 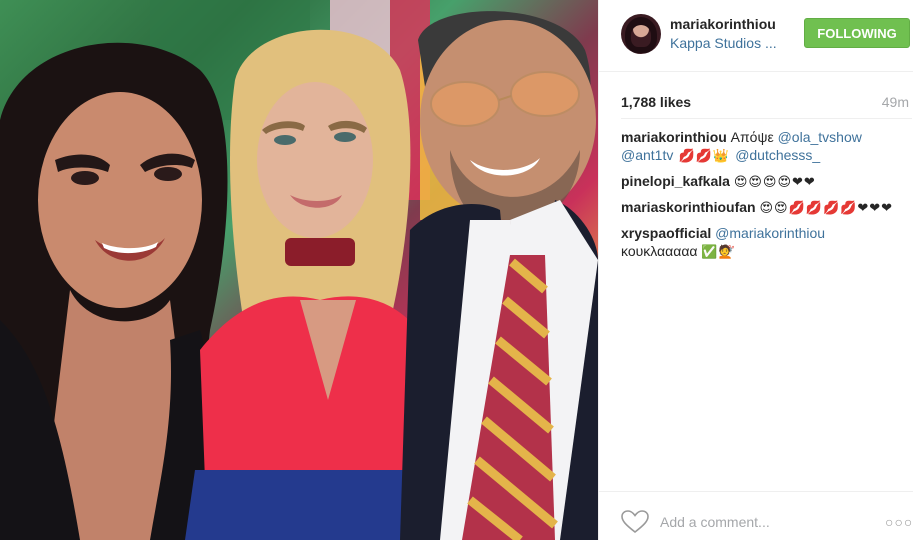 What do you see at coordinates (899, 522) in the screenshot?
I see `more-options-icon: ○○○` at bounding box center [899, 522].